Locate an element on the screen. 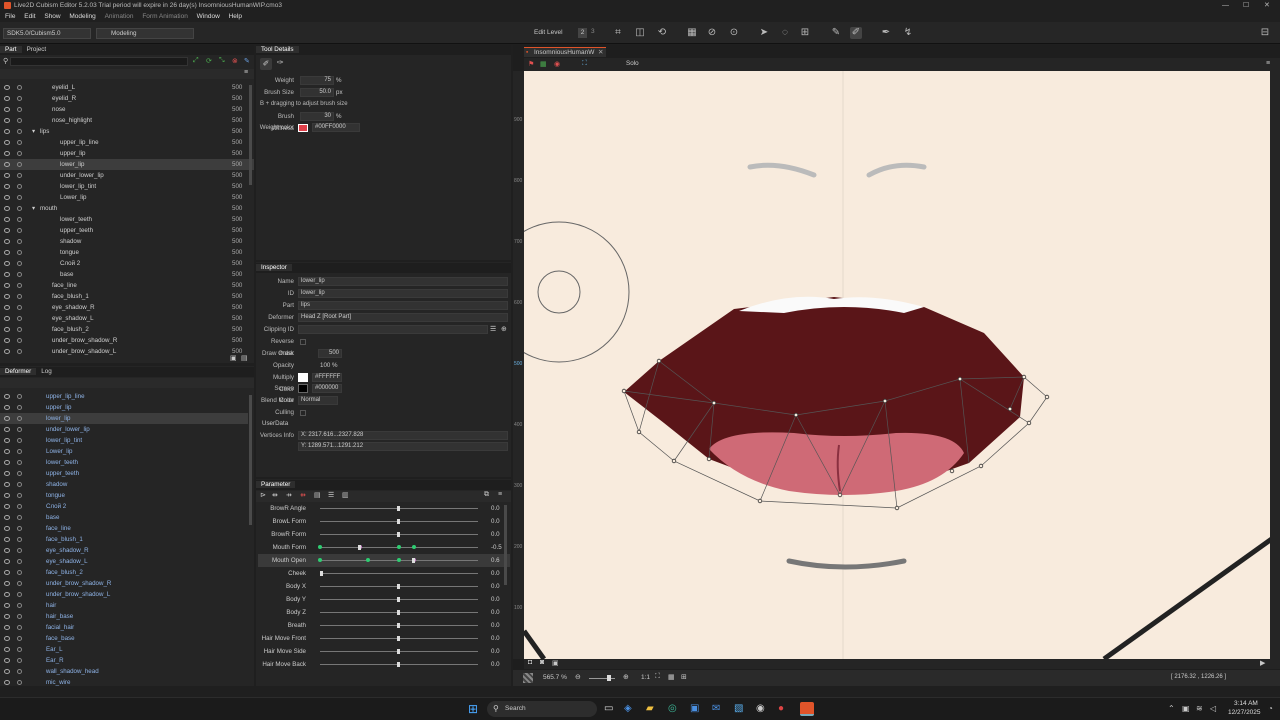  parameter-row: Mouth Form -0.5 is located at coordinates (384, 547).